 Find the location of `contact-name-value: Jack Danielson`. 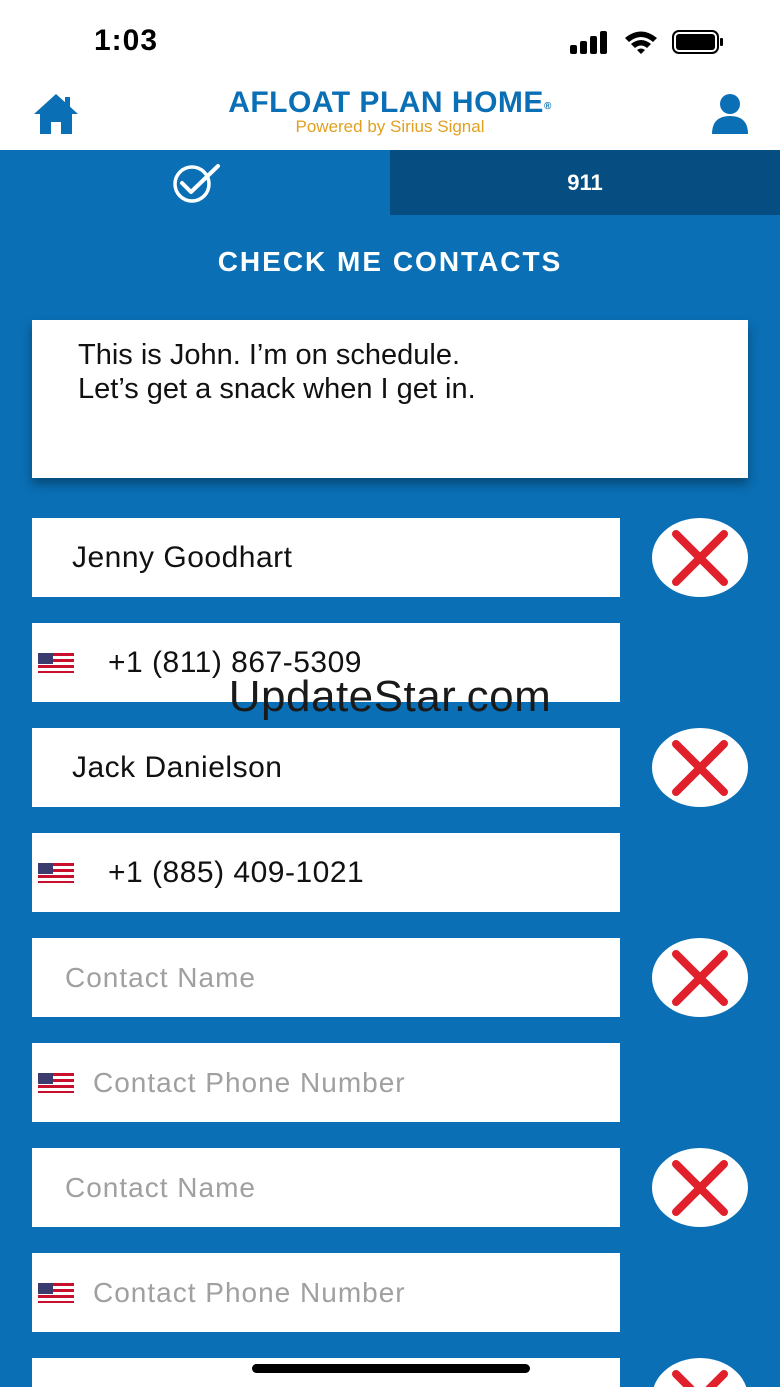

contact-name-value: Jack Danielson is located at coordinates (177, 767).